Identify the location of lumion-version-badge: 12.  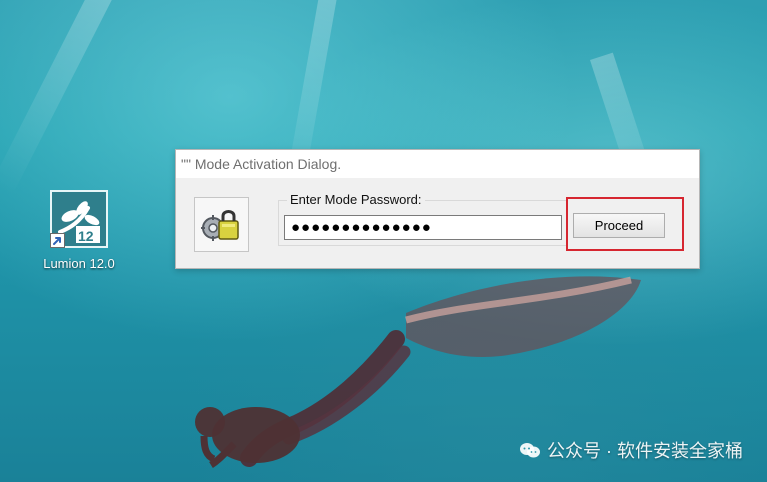
(86, 236).